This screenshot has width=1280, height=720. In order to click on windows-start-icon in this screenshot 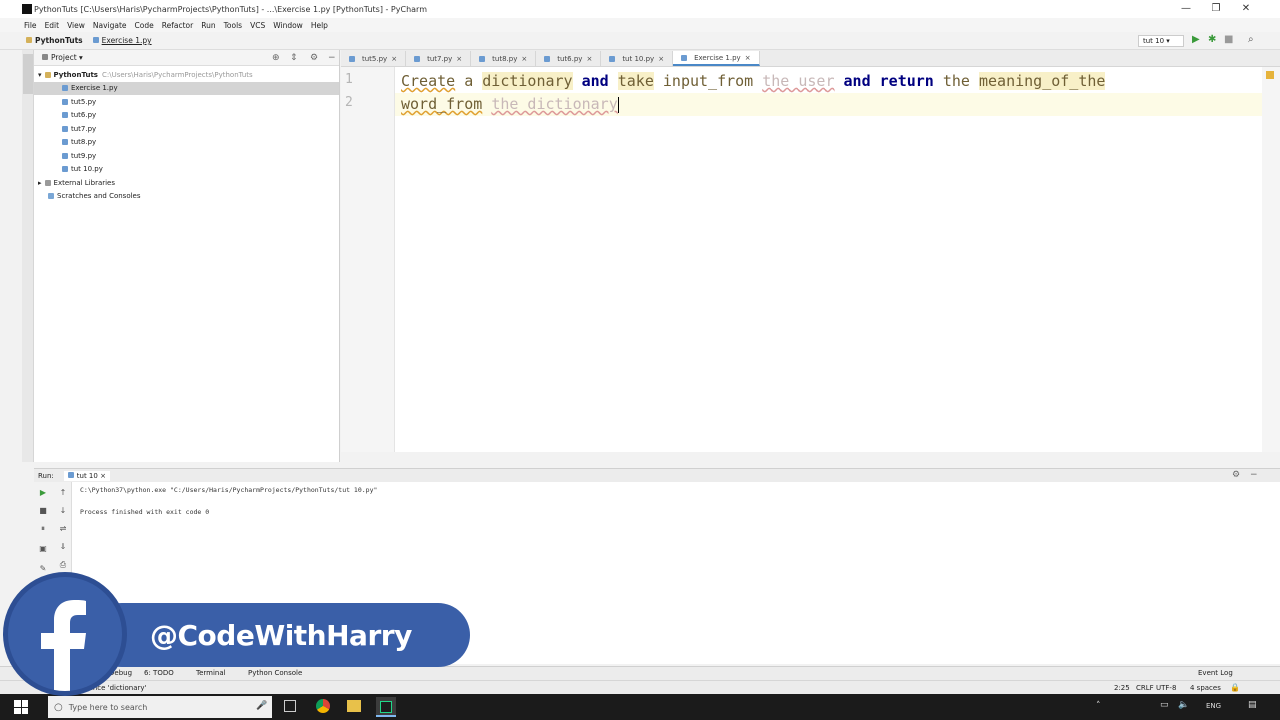, I will do `click(21, 707)`.